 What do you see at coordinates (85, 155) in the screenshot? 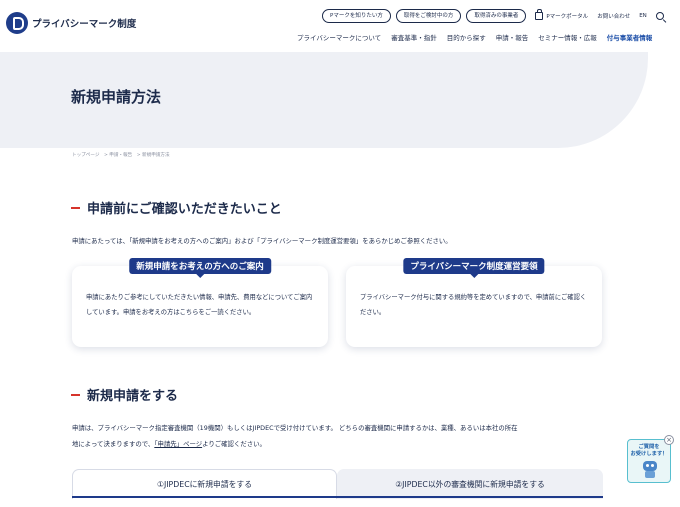
I see `breadcrumb-home: トップページ` at bounding box center [85, 155].